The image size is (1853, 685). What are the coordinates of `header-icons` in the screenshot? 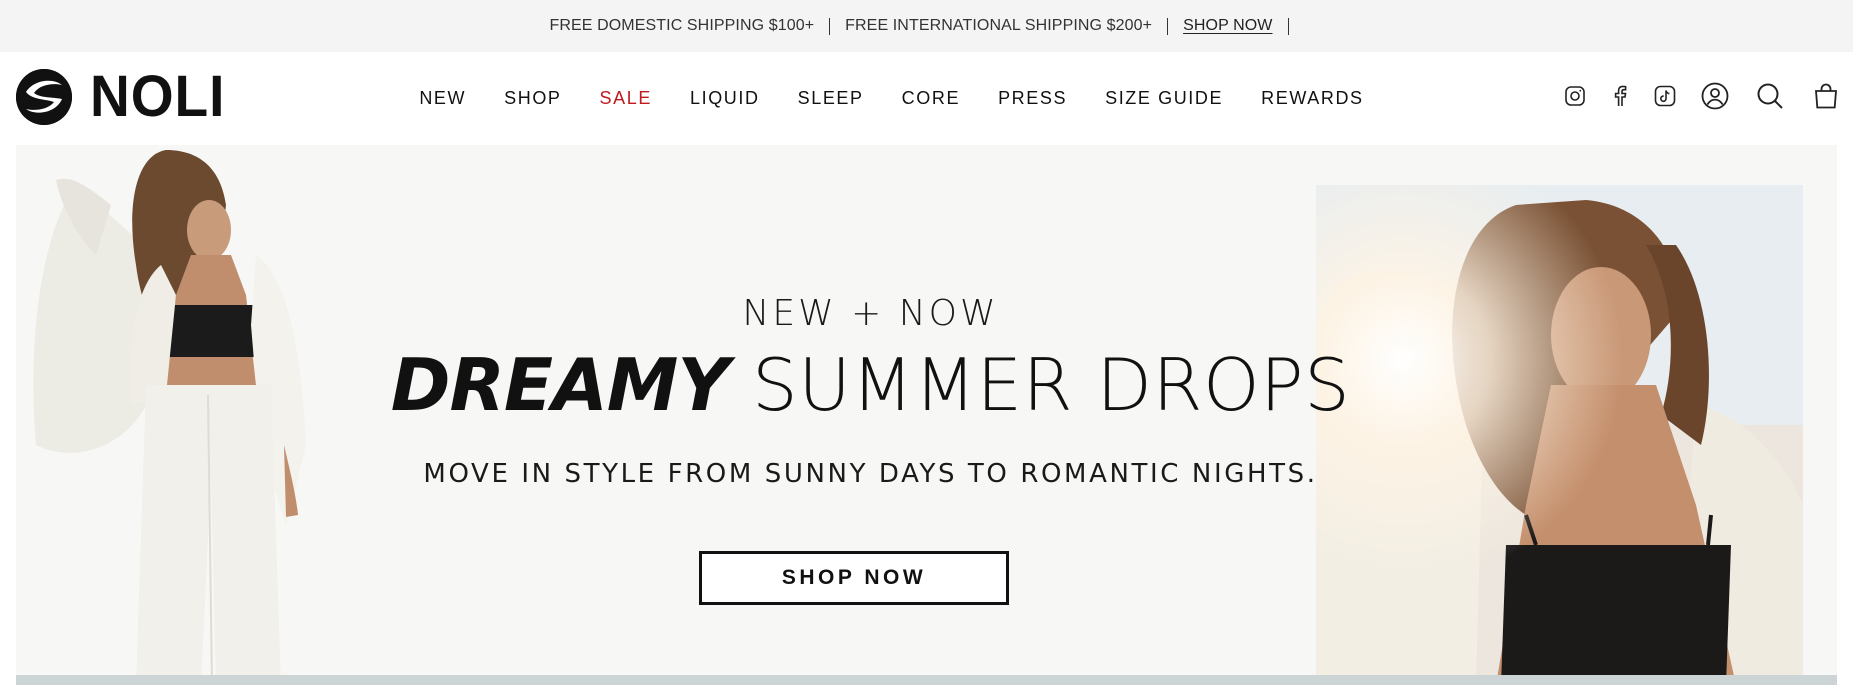 It's located at (1701, 96).